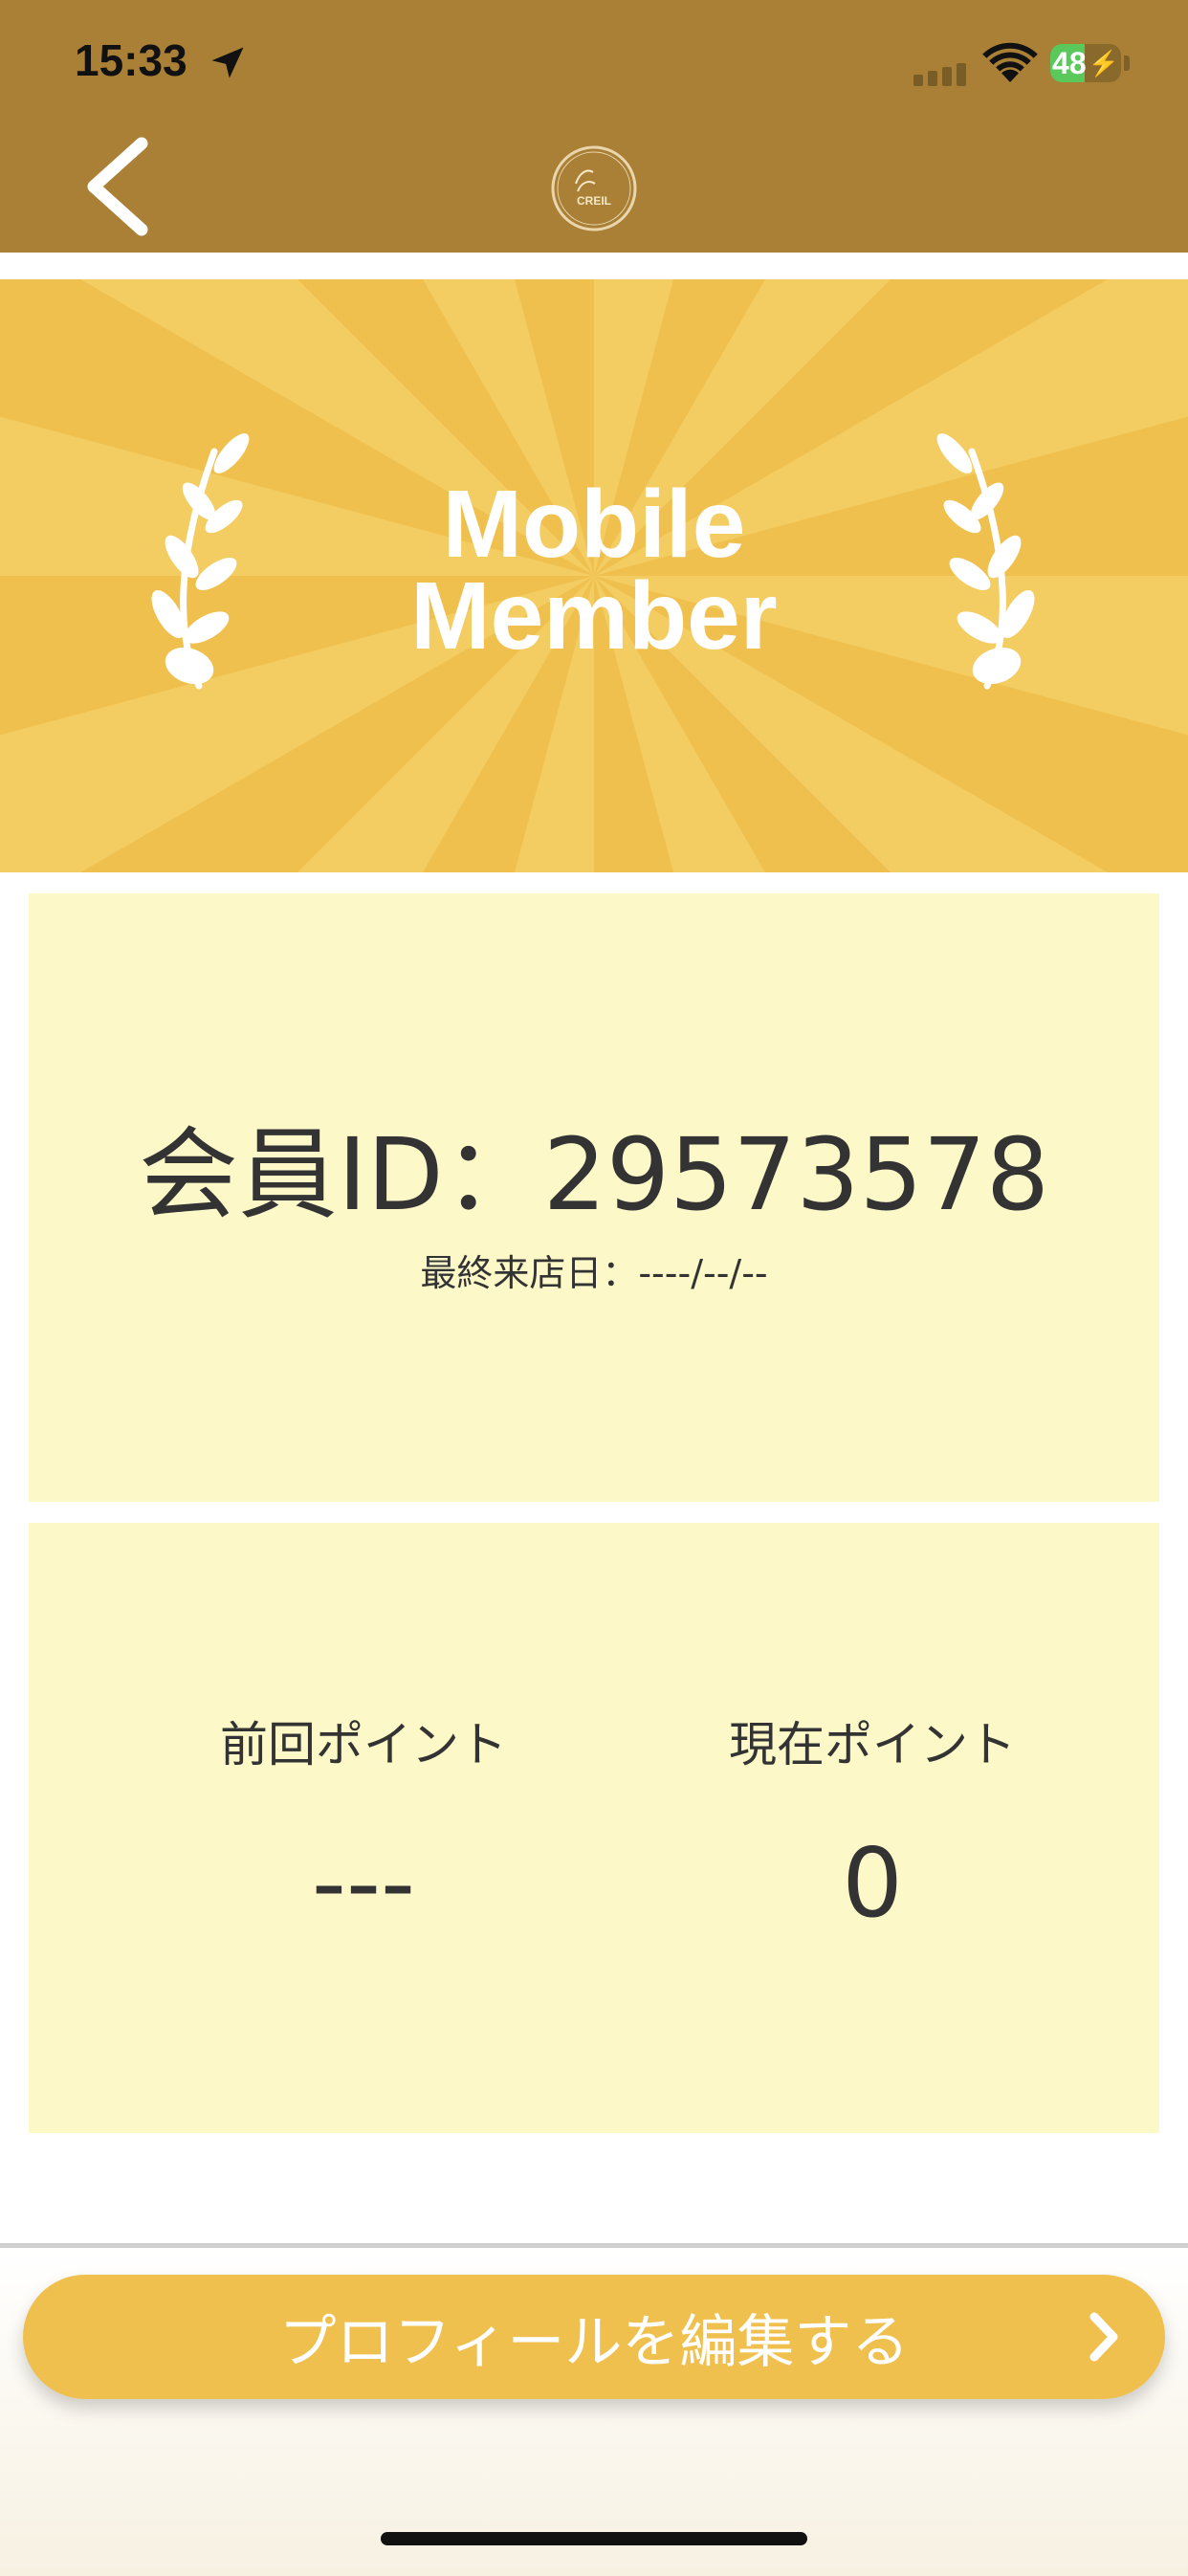 The width and height of the screenshot is (1188, 2576). Describe the element at coordinates (594, 1273) in the screenshot. I see `last-visit-date: 最終来店日：----/--/--` at that location.